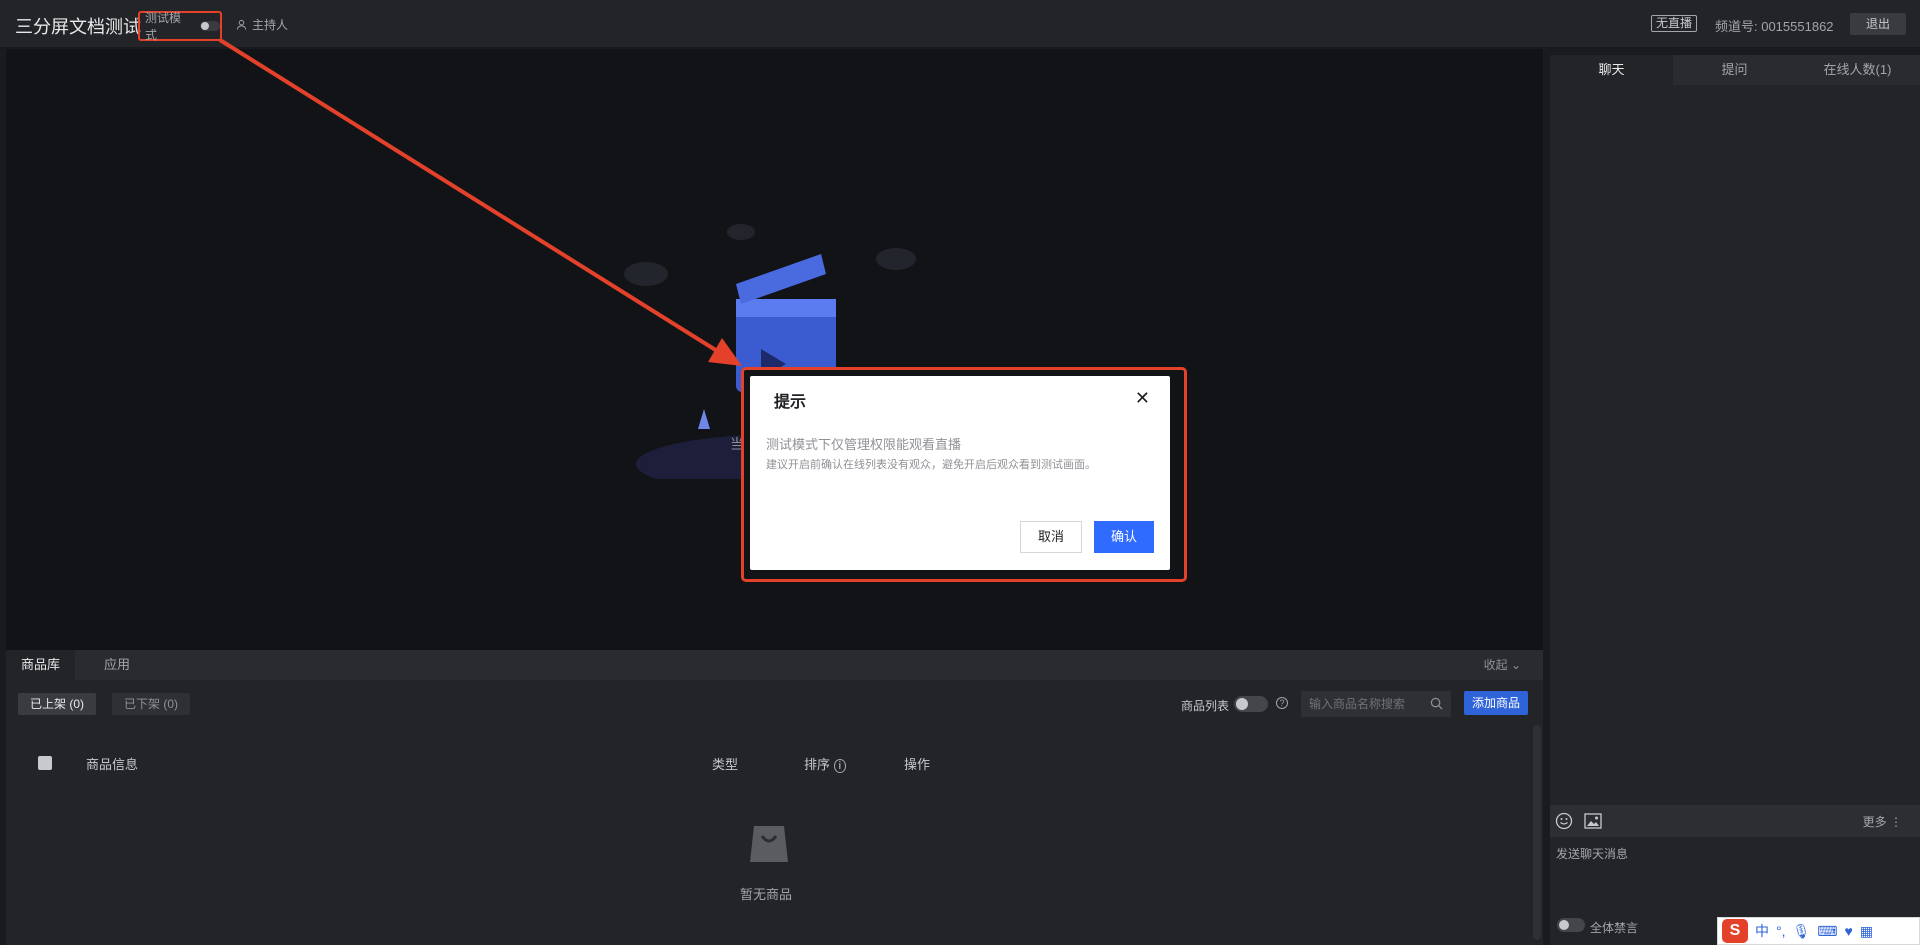 This screenshot has height=945, width=1920. I want to click on chat-tabs: 聊天 提问 在线人数(1), so click(1735, 70).